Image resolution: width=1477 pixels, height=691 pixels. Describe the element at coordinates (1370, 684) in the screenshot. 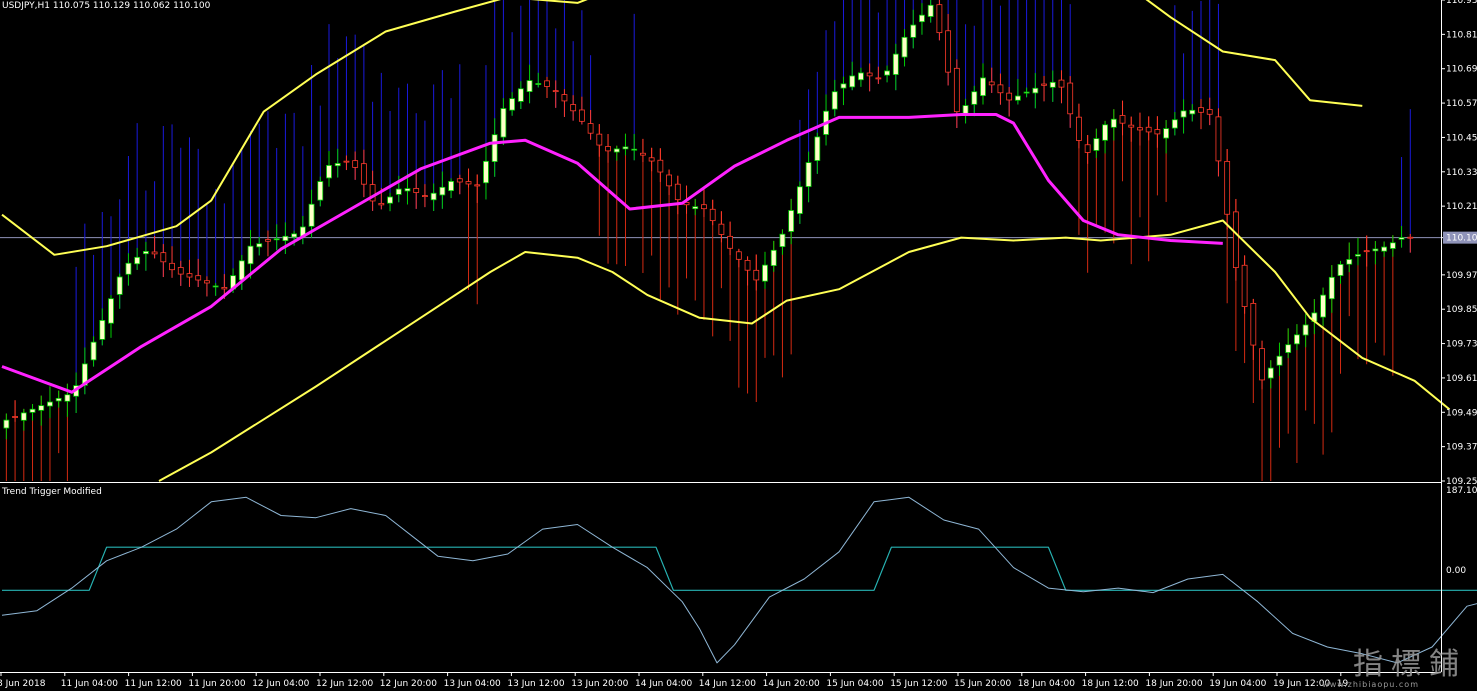

I see `watermark-url: www.zhibiaopu.com` at that location.